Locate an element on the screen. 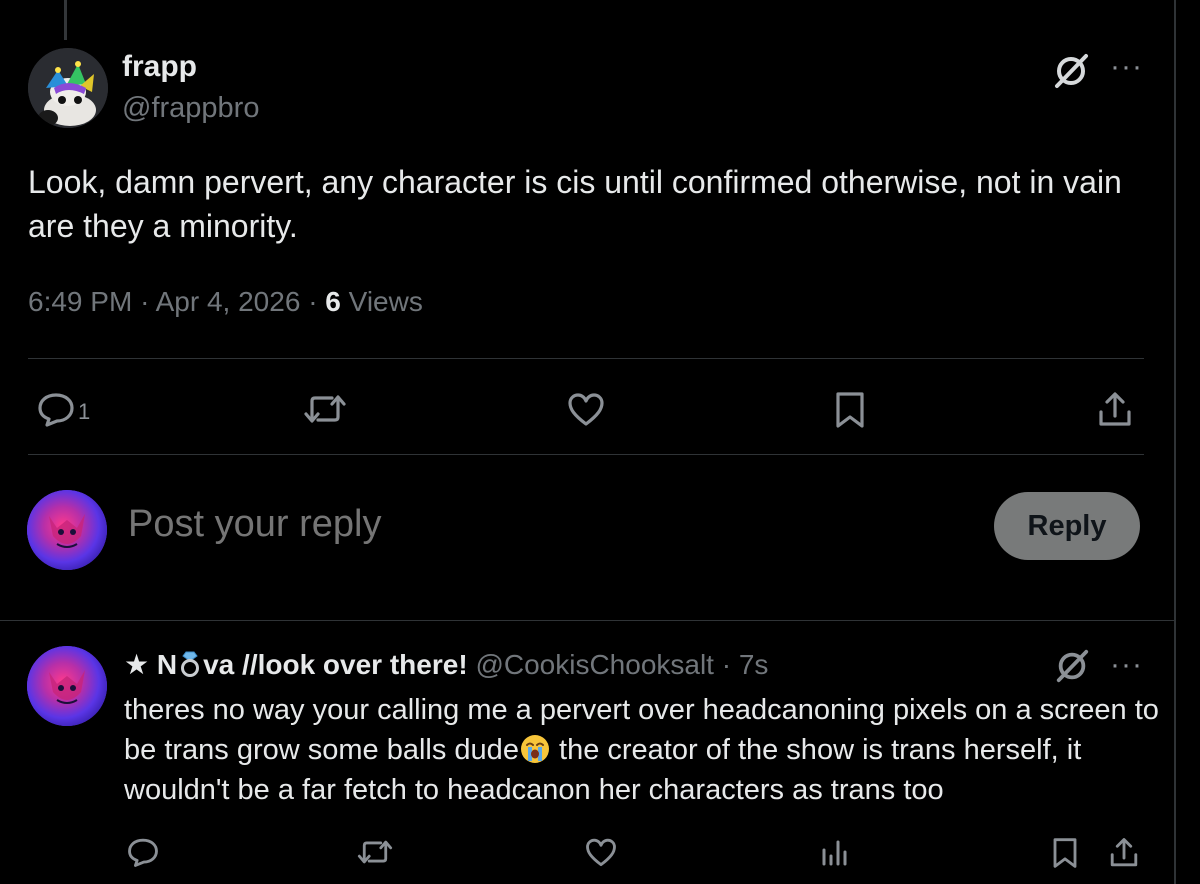 The width and height of the screenshot is (1200, 884). section-divider is located at coordinates (587, 620).